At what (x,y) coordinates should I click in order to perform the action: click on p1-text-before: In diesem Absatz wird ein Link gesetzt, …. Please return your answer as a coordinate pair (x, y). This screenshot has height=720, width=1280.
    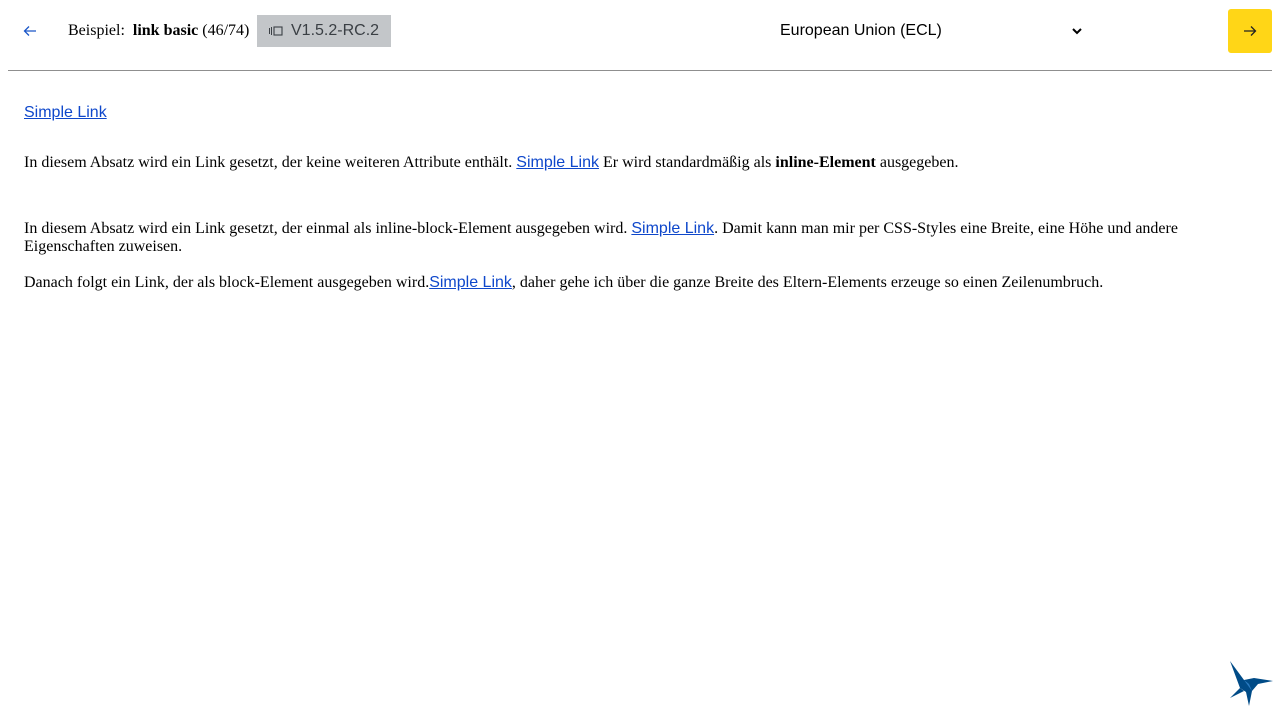
    Looking at the image, I should click on (268, 162).